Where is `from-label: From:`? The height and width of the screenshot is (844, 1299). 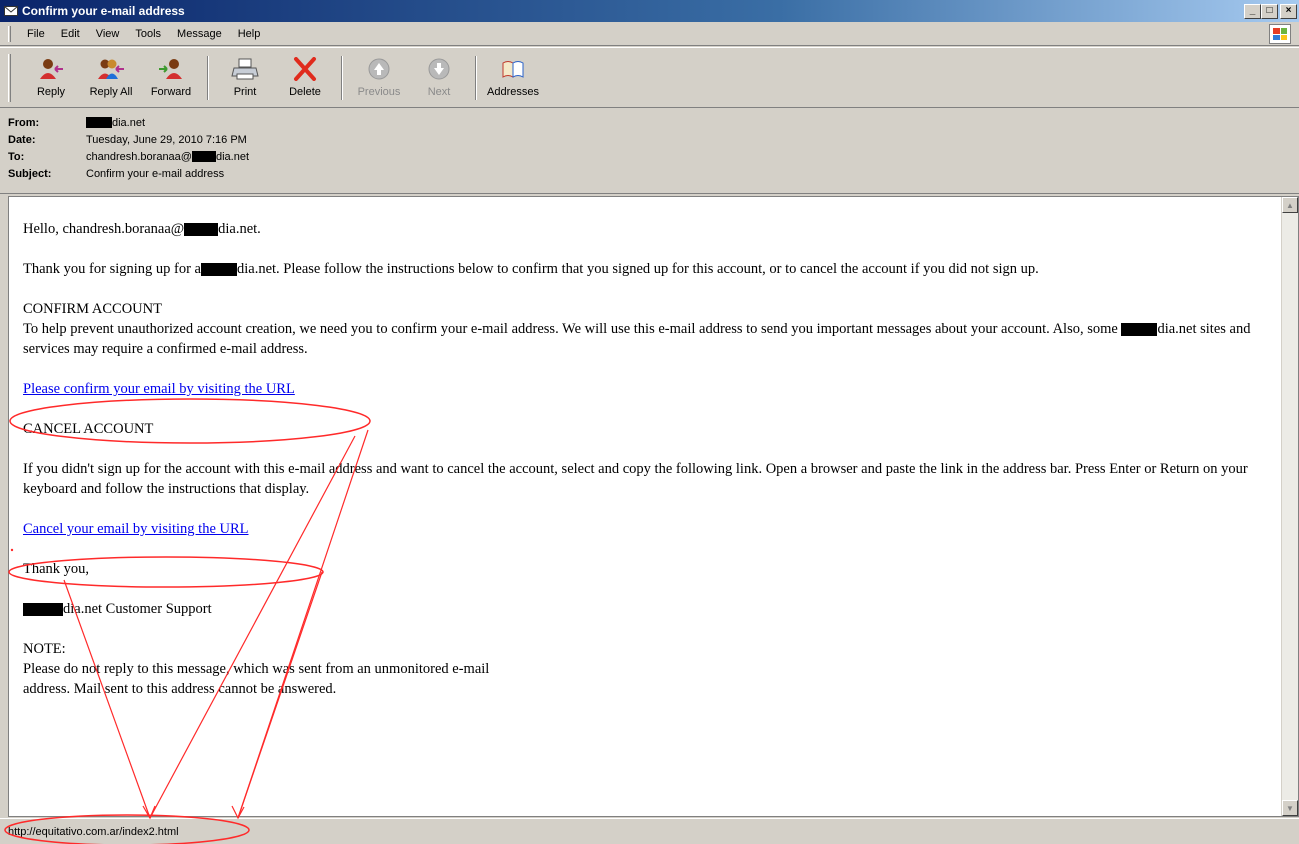
from-label: From: is located at coordinates (24, 122).